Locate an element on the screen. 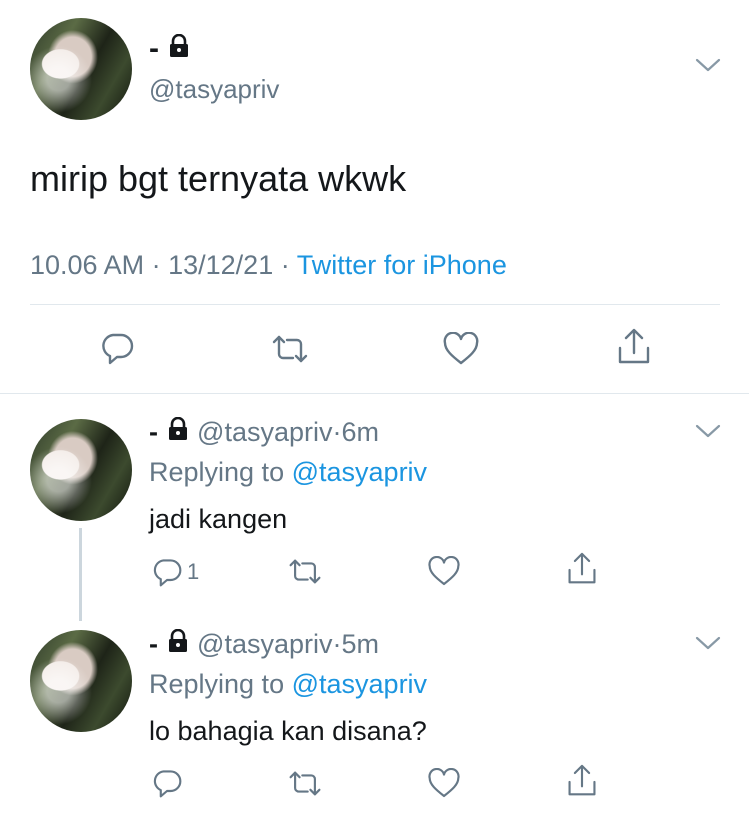 Image resolution: width=749 pixels, height=816 pixels. tweet-meta: 10.06 AM · 13/12/21 · Twitter for iPhone is located at coordinates (268, 265).